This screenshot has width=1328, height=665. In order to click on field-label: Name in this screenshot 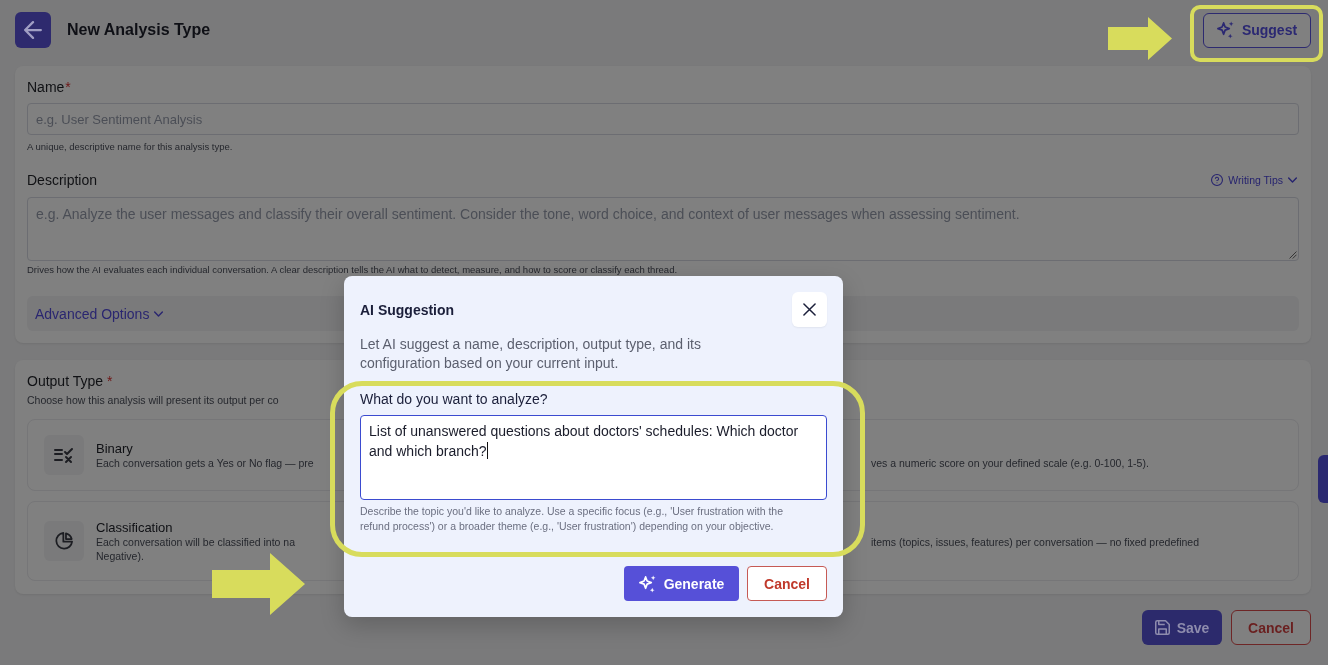, I will do `click(46, 87)`.